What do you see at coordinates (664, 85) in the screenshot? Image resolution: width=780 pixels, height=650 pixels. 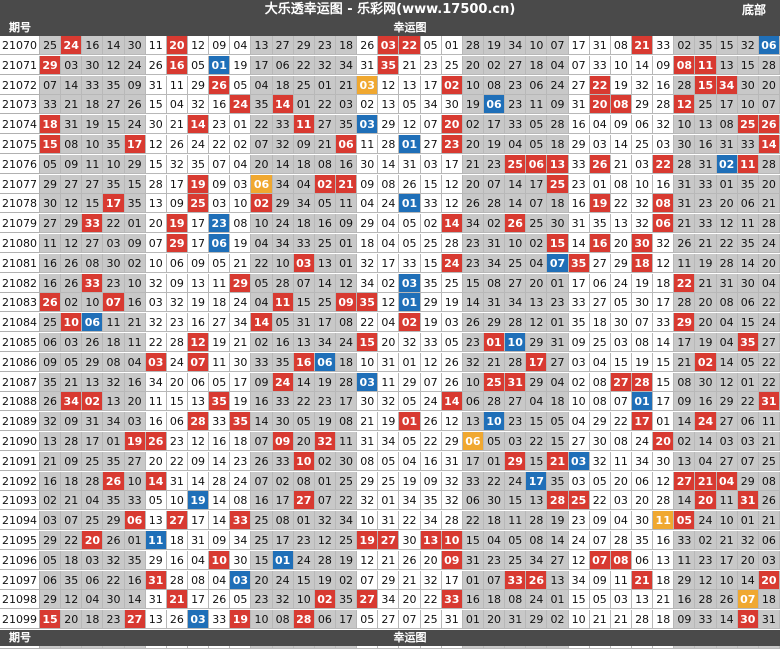 I see `number-cell: 16` at bounding box center [664, 85].